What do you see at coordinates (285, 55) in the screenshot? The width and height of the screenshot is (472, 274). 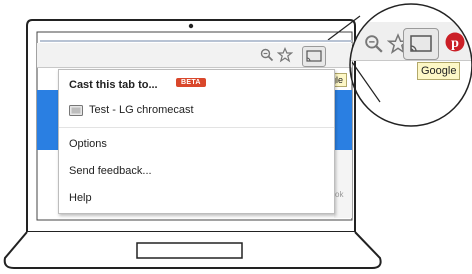 I see `bookmark-star-icon` at bounding box center [285, 55].